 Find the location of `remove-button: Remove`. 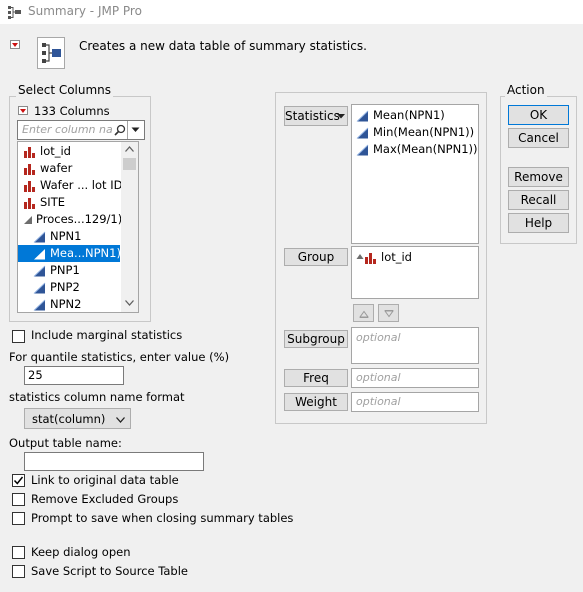

remove-button: Remove is located at coordinates (538, 177).